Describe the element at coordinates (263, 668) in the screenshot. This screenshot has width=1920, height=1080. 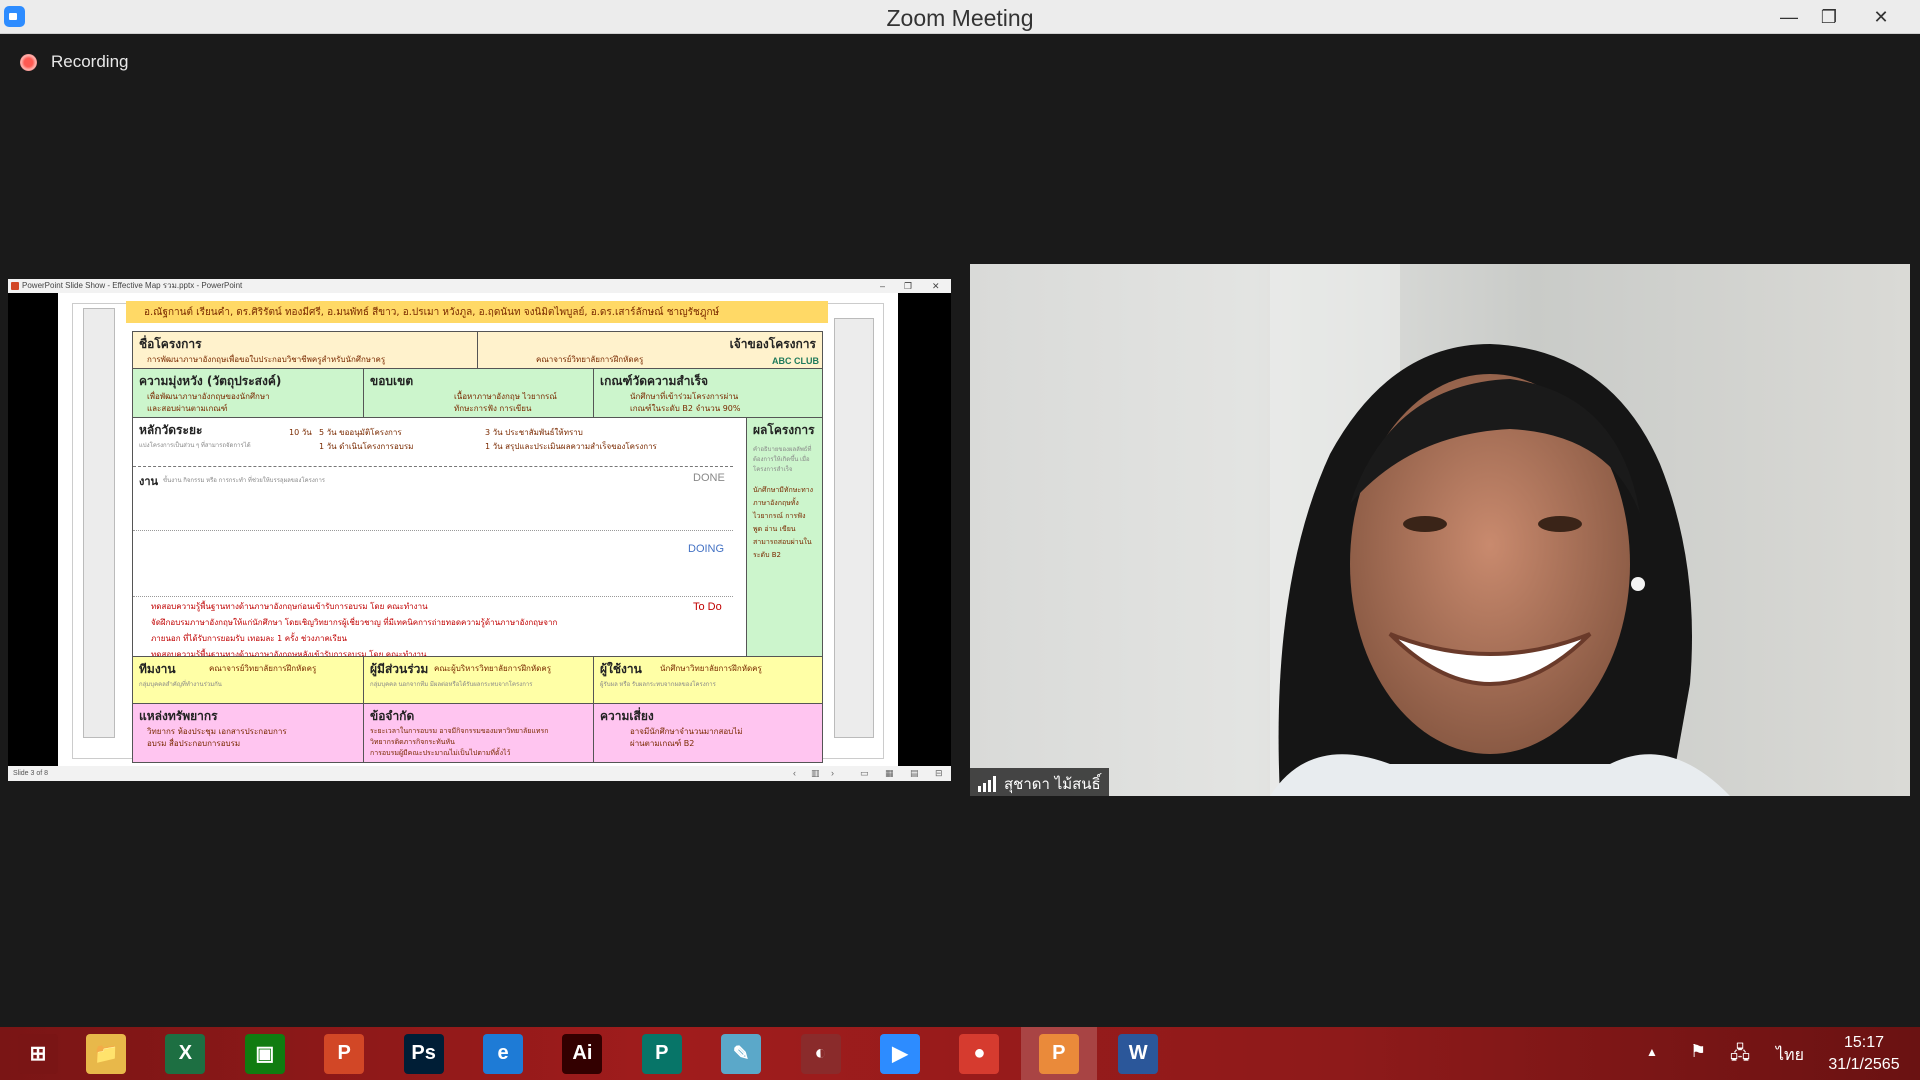
I see `team-text: คณาจารย์วิทยาลัยการฝึกหัดครู` at that location.